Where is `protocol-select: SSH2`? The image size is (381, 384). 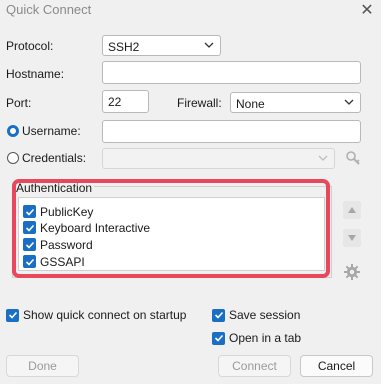
protocol-select: SSH2 is located at coordinates (161, 45).